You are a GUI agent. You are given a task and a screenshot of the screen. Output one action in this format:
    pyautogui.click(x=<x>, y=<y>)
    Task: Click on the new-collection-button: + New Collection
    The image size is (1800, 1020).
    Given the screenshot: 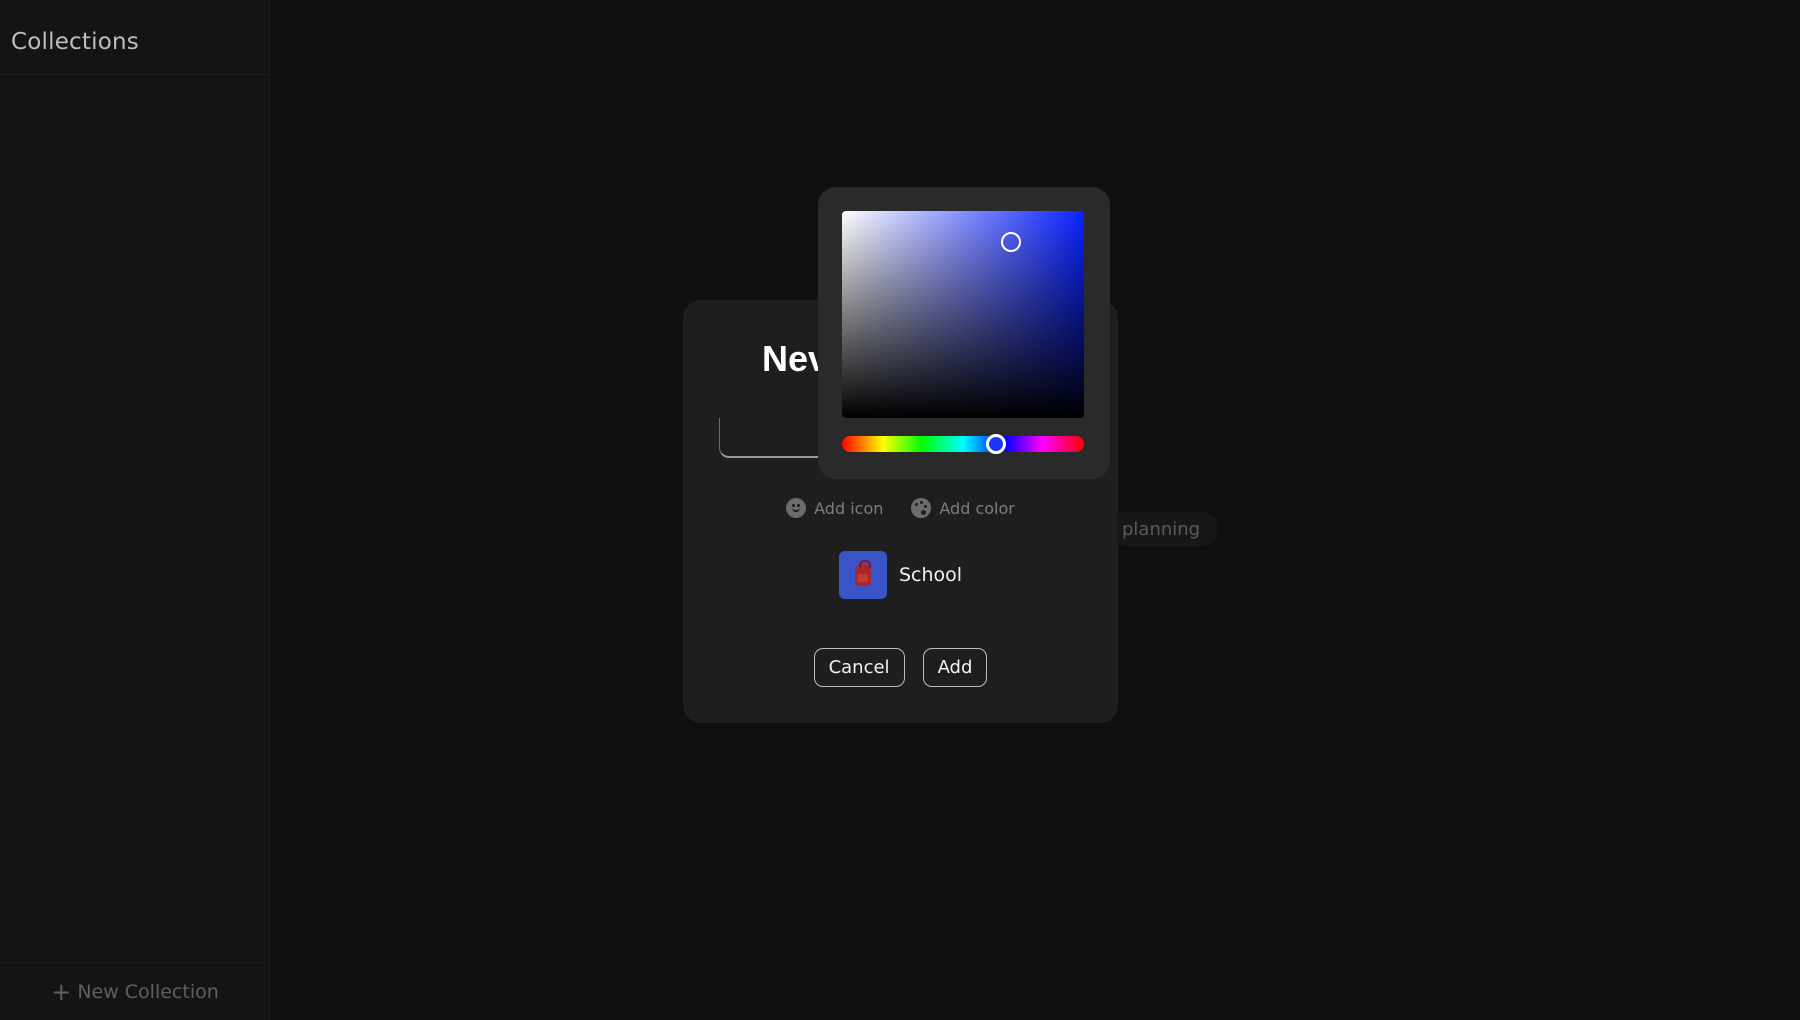 What is the action you would take?
    pyautogui.click(x=135, y=991)
    